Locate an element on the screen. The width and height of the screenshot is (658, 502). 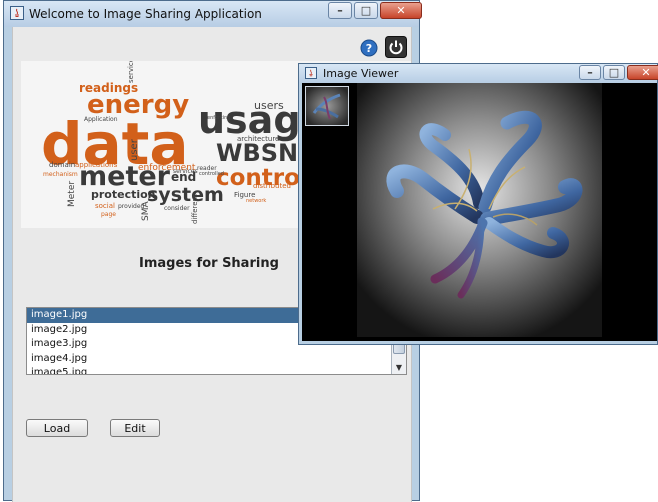
power-icon is located at coordinates (396, 47).